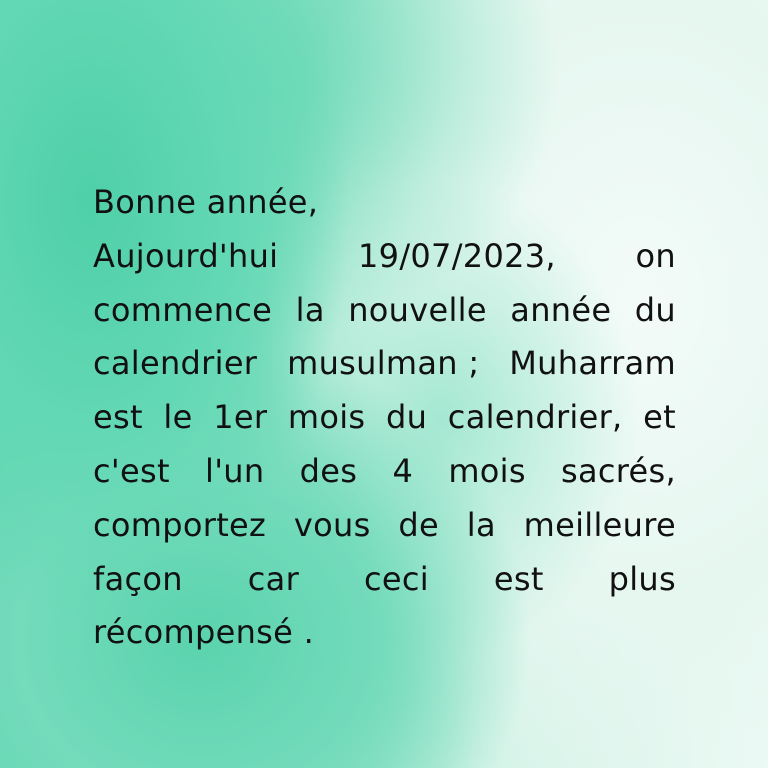 The image size is (768, 768). I want to click on word: 4, so click(403, 470).